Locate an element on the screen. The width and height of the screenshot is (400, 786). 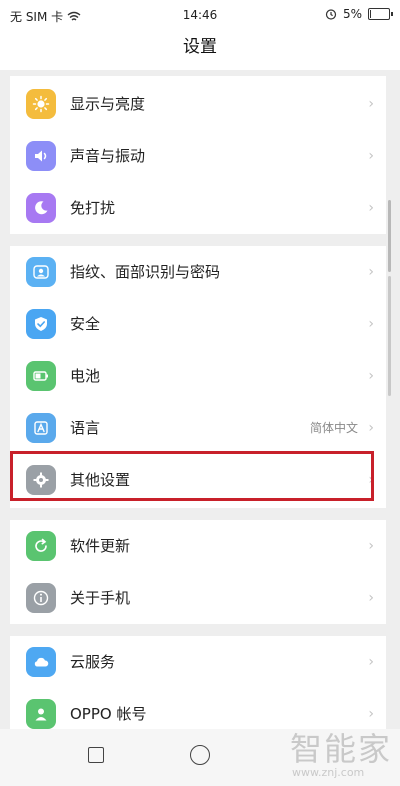
settings-item-display-brightness: 显示与亮度 › is located at coordinates (198, 104).